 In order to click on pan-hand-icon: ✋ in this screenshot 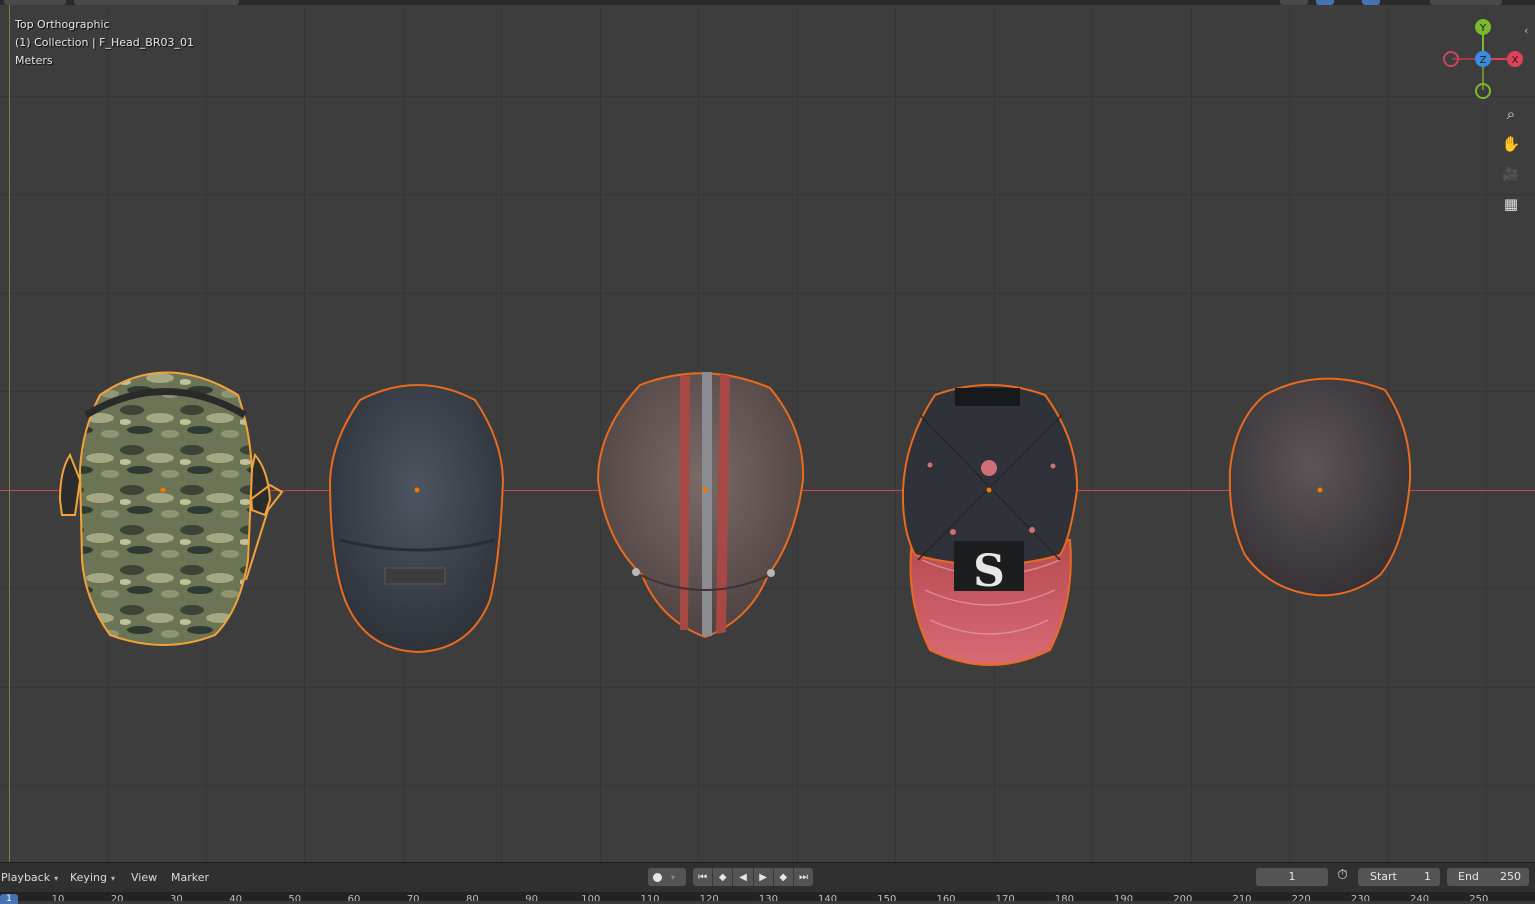, I will do `click(1511, 144)`.